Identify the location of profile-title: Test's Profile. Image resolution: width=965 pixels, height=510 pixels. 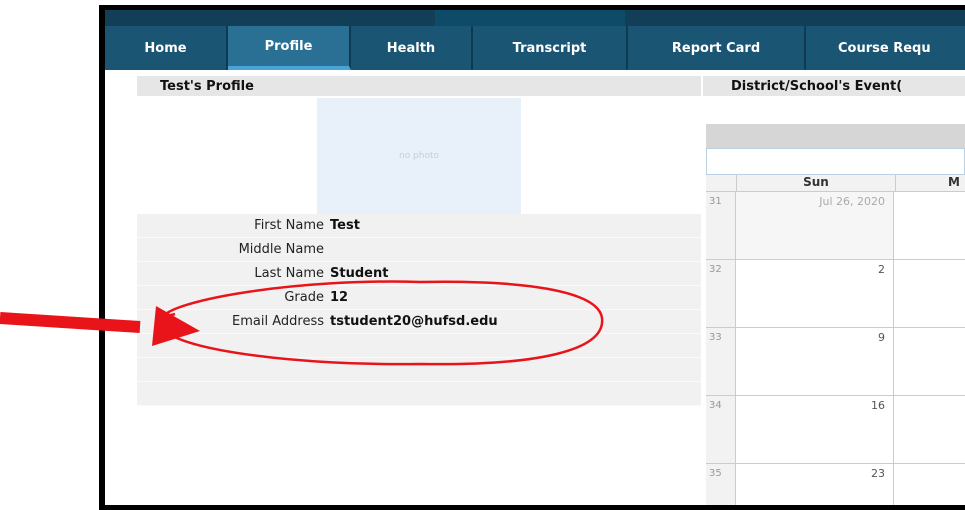
(419, 86).